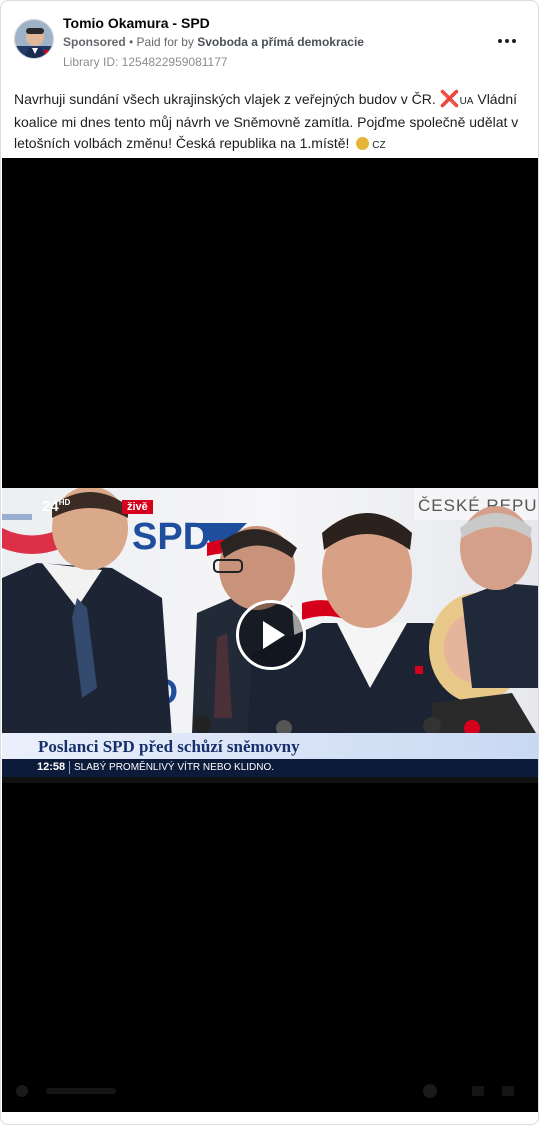  What do you see at coordinates (270, 1095) in the screenshot?
I see `video-controls` at bounding box center [270, 1095].